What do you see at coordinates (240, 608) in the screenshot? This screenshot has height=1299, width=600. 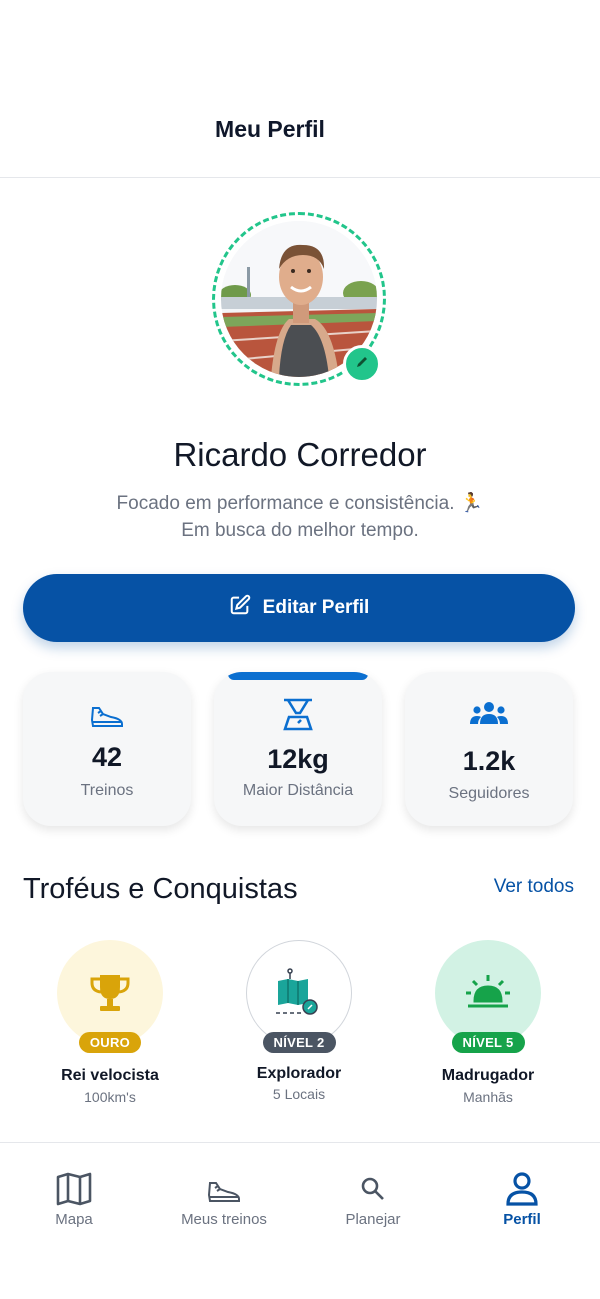 I see `edit-icon` at bounding box center [240, 608].